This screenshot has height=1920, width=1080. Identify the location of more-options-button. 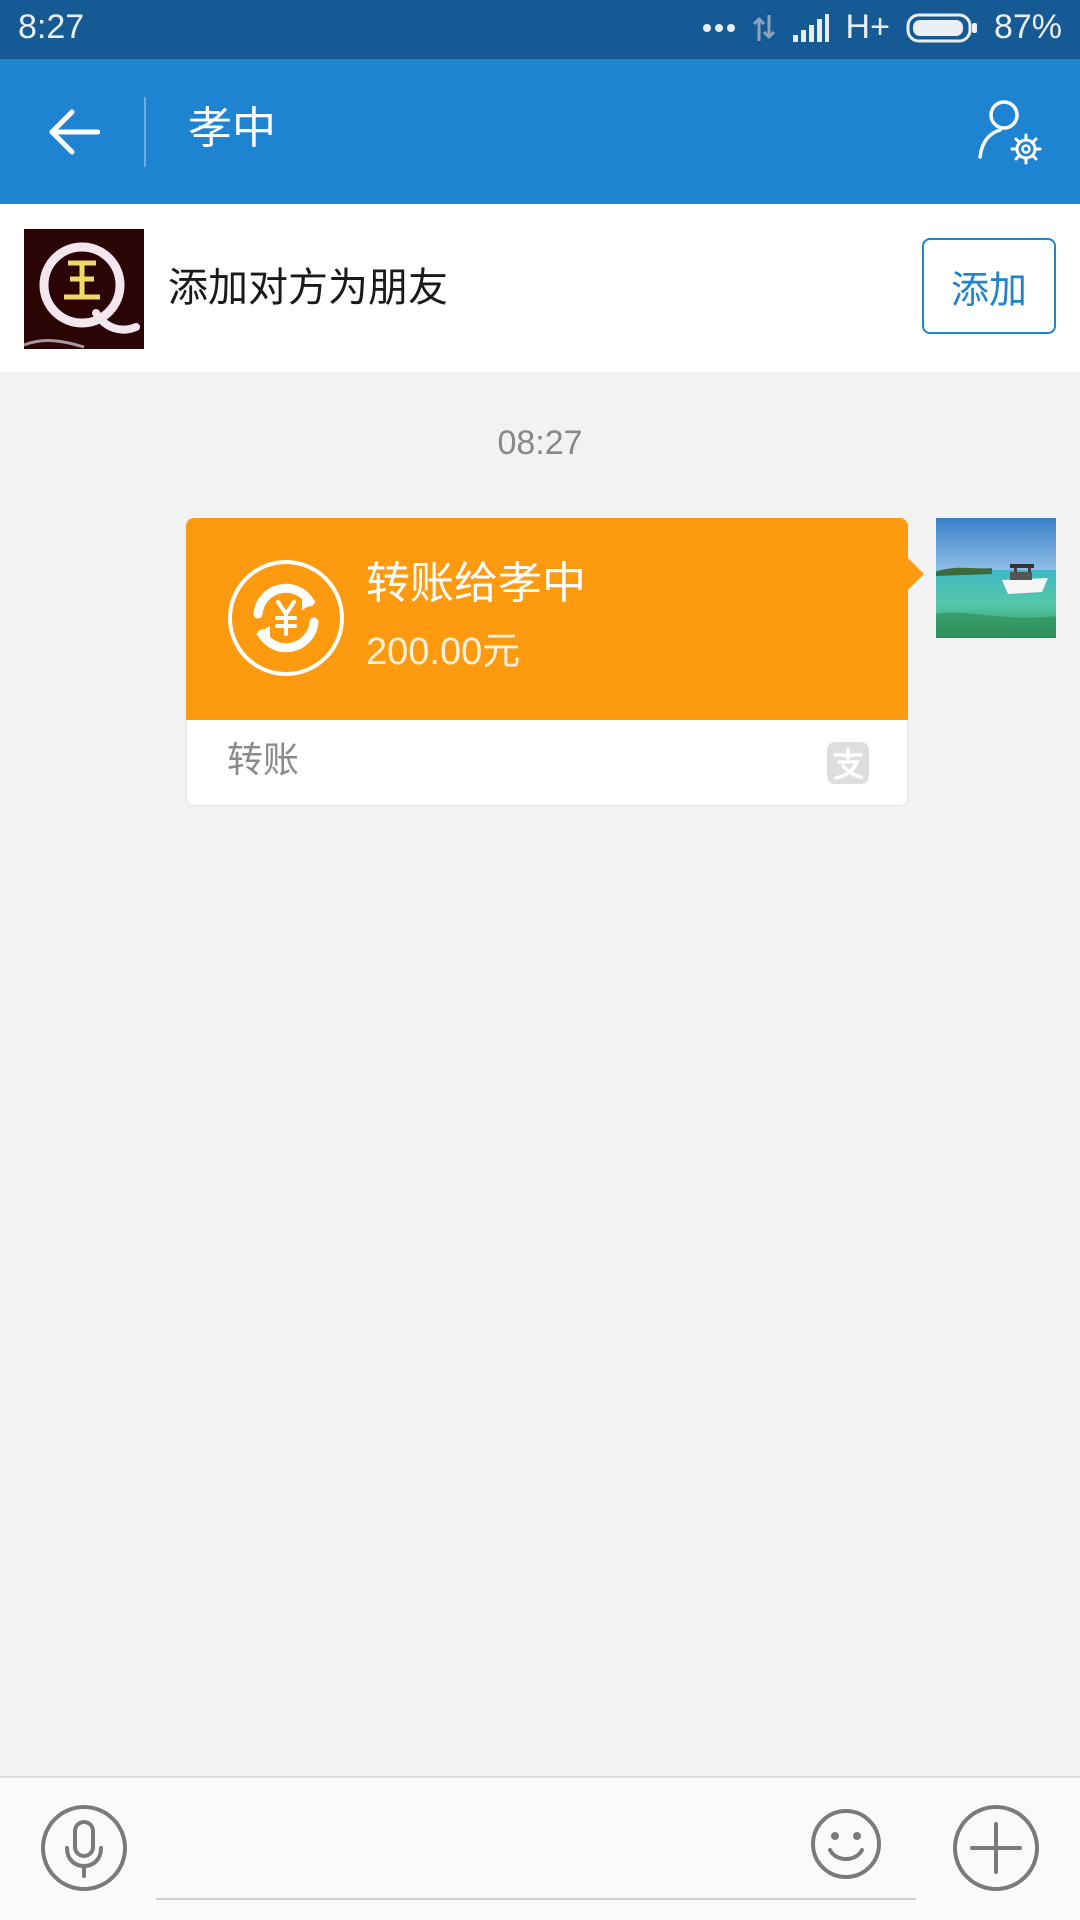
(996, 1848).